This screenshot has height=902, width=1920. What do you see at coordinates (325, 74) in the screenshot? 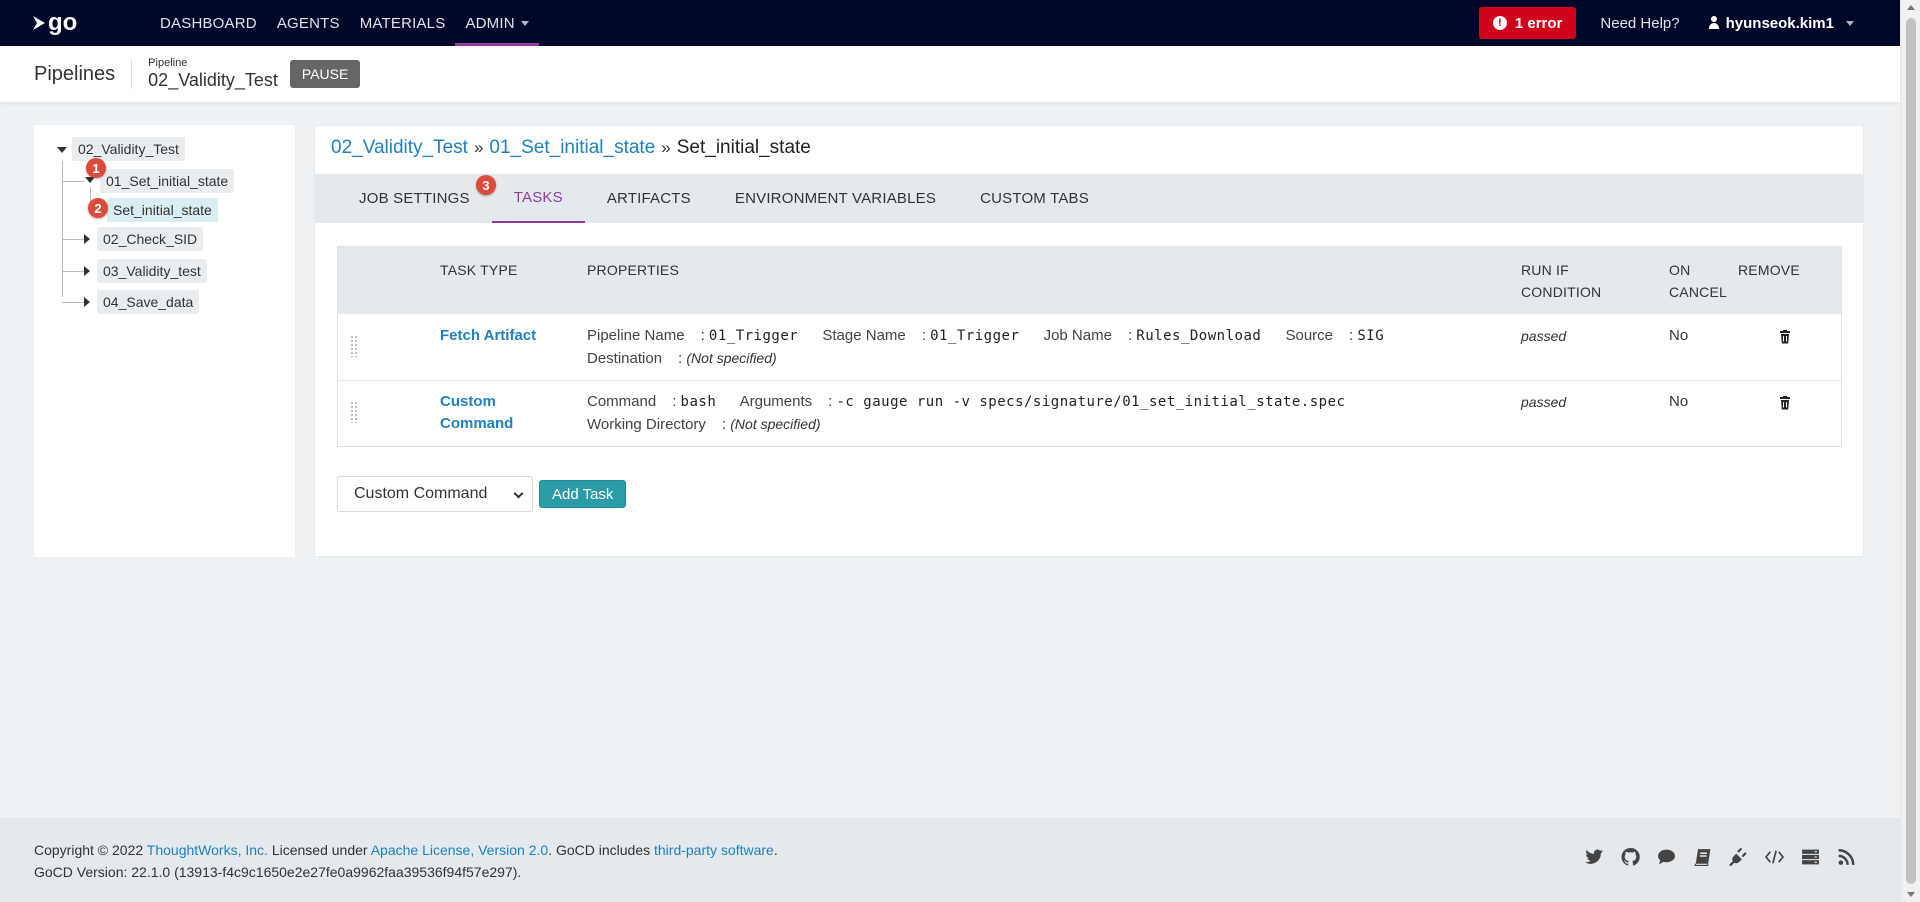
I see `pause-button: PAUSE` at bounding box center [325, 74].